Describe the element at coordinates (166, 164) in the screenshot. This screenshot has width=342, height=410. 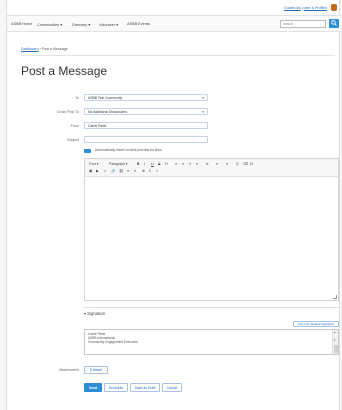
I see `heading-button: H` at that location.